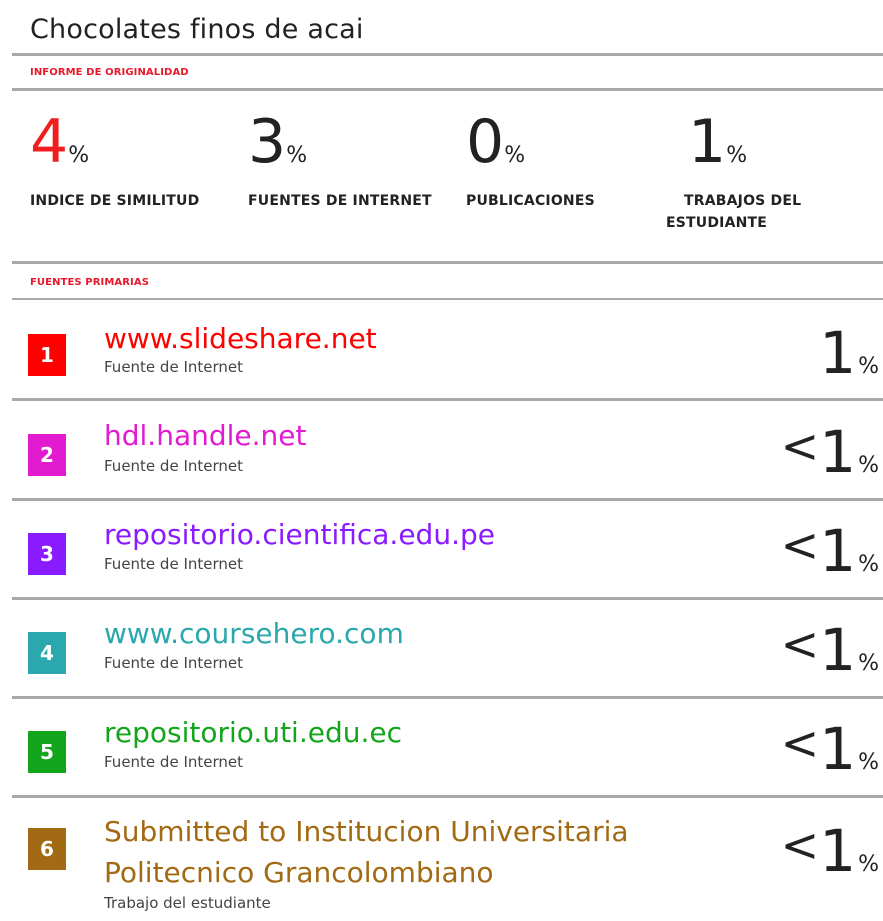 This screenshot has height=921, width=883. Describe the element at coordinates (299, 873) in the screenshot. I see `source-name-line2: Politecnico Grancolombiano` at that location.